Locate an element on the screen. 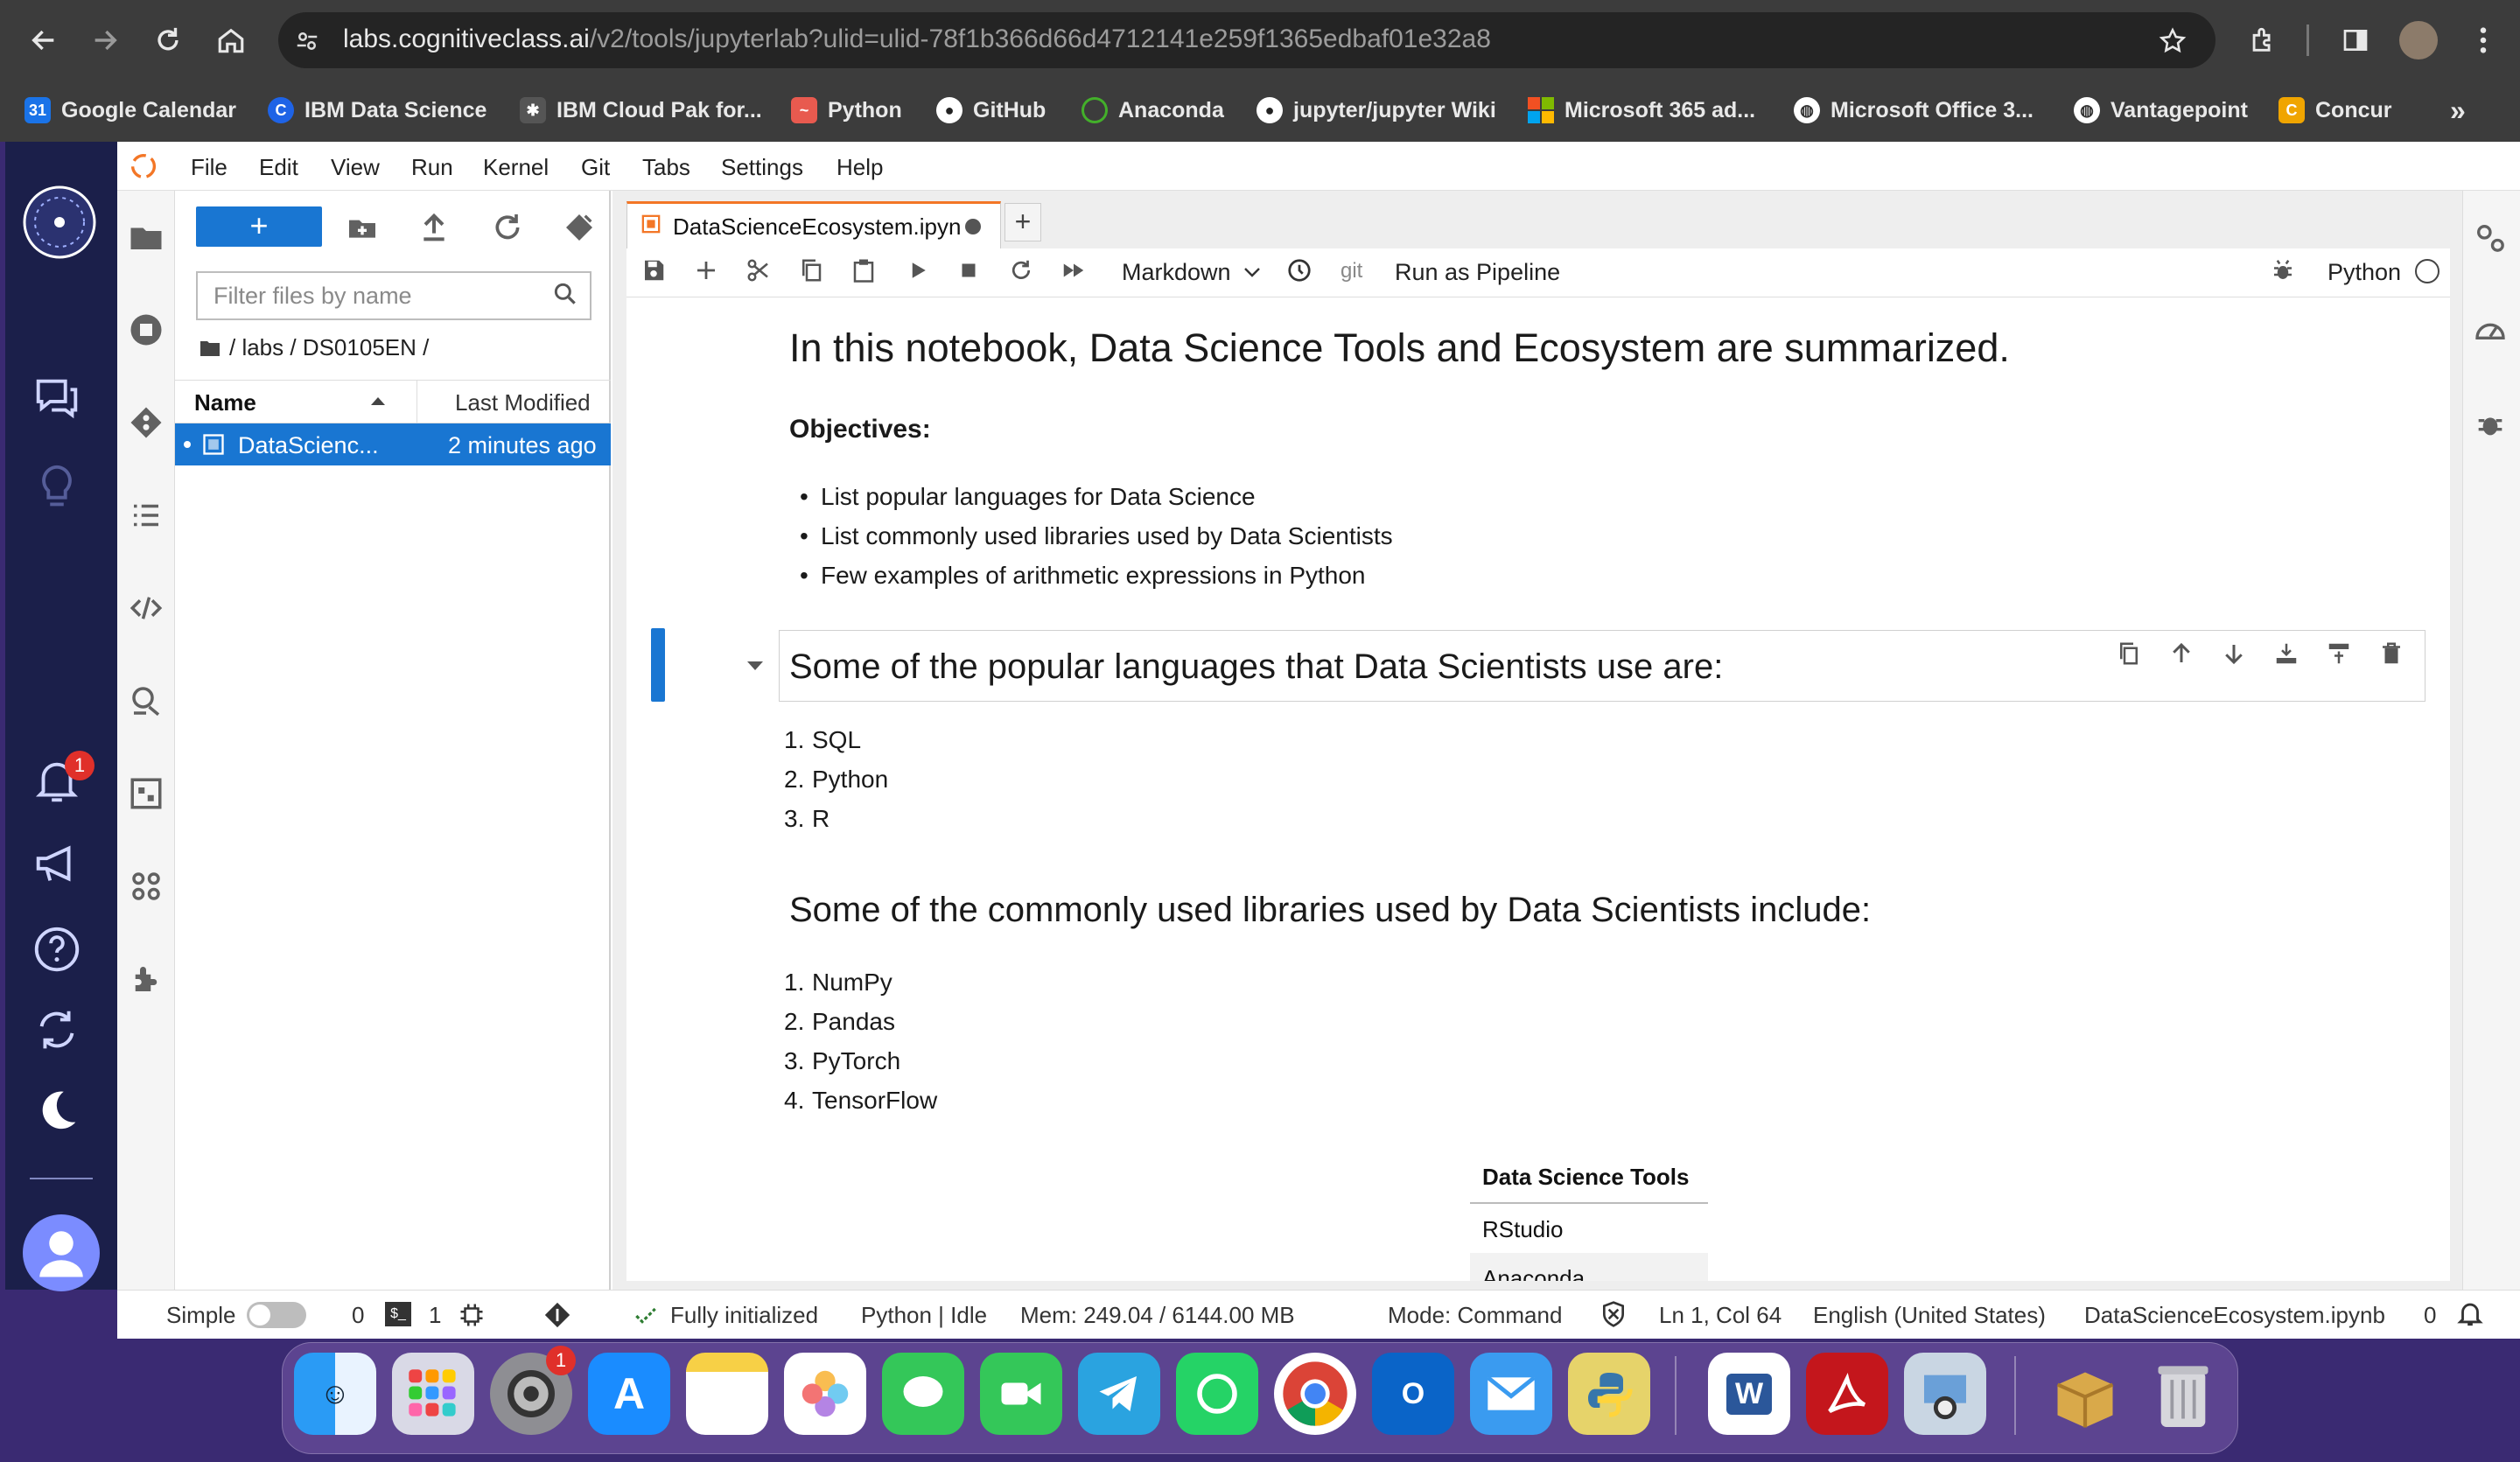 The height and width of the screenshot is (1462, 2520). menu-file: File is located at coordinates (209, 167).